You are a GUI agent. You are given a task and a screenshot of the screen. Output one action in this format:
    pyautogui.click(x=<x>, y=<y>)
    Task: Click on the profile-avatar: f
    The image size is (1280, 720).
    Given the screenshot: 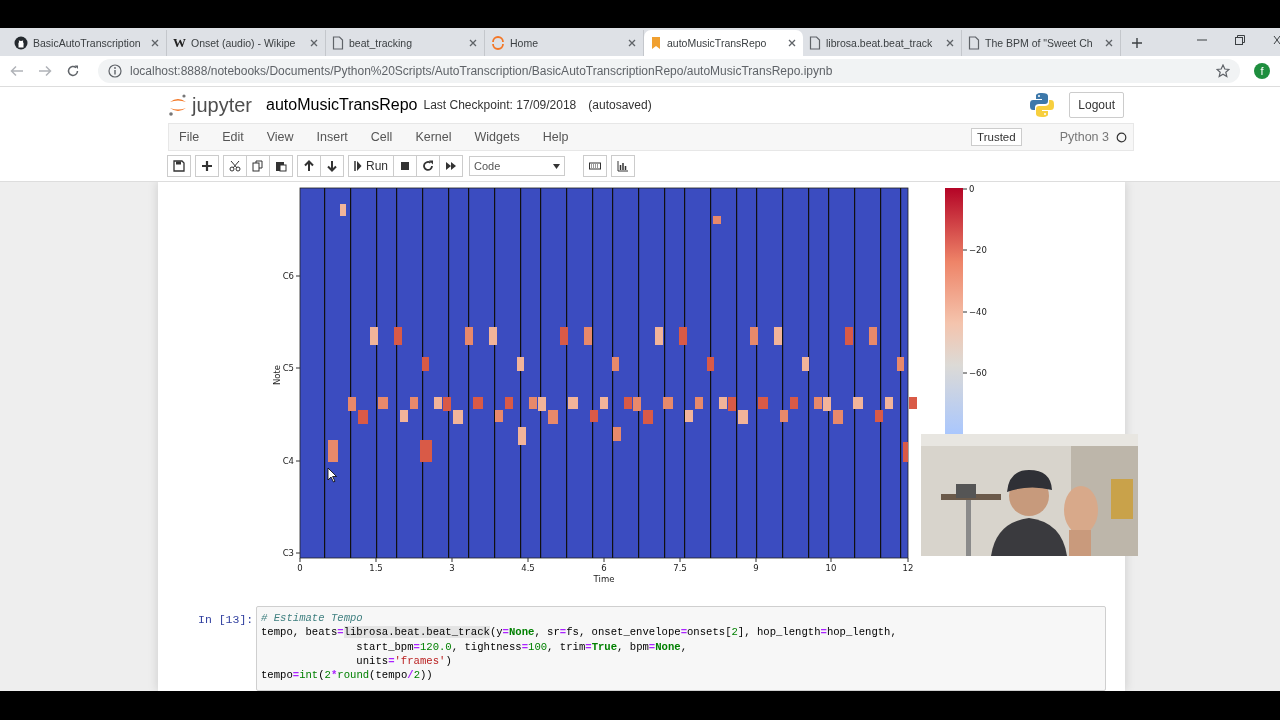 What is the action you would take?
    pyautogui.click(x=1262, y=71)
    